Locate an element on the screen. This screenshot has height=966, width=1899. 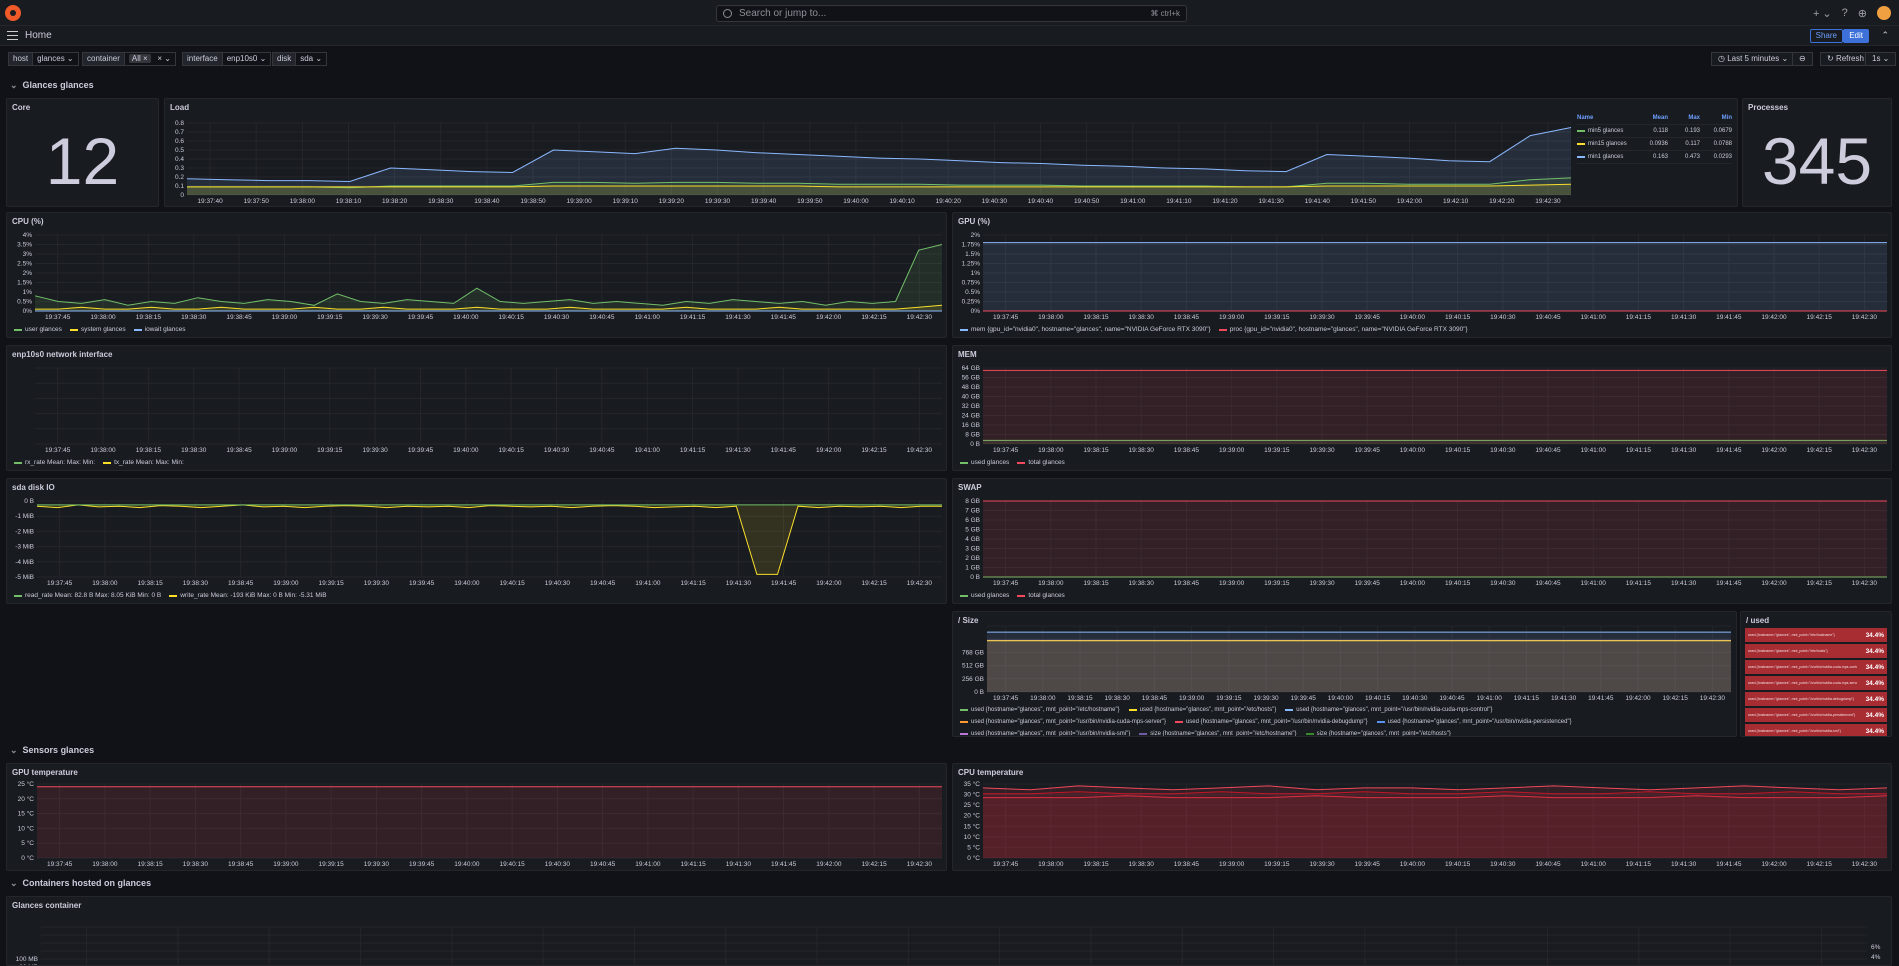
legend-col-max: Max is located at coordinates (1684, 118).